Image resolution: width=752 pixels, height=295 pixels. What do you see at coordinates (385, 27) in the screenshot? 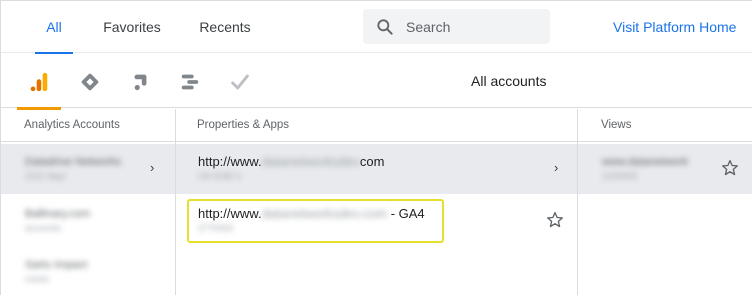
I see `search-icon` at bounding box center [385, 27].